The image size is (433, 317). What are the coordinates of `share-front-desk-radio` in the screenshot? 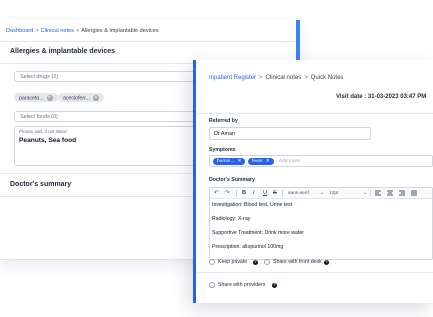 It's located at (267, 262).